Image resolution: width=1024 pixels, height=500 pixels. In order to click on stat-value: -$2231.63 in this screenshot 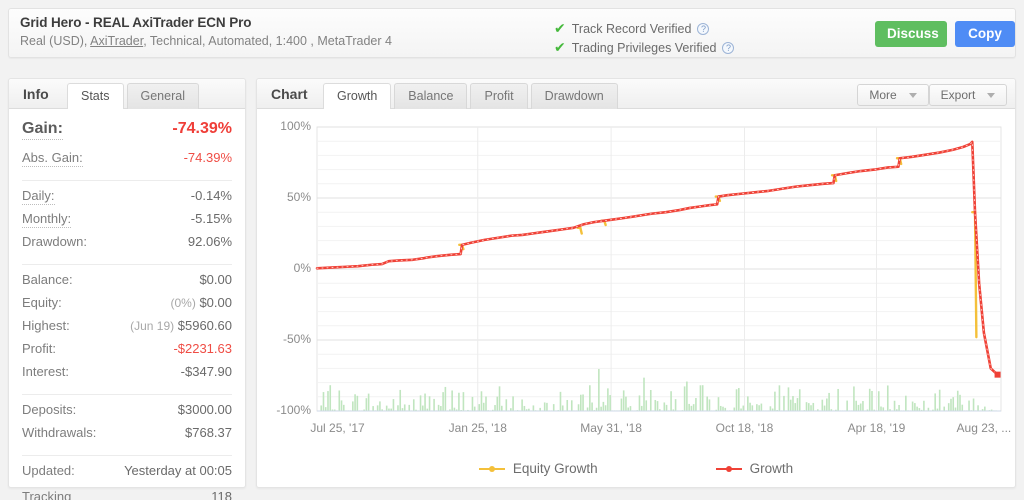, I will do `click(202, 348)`.